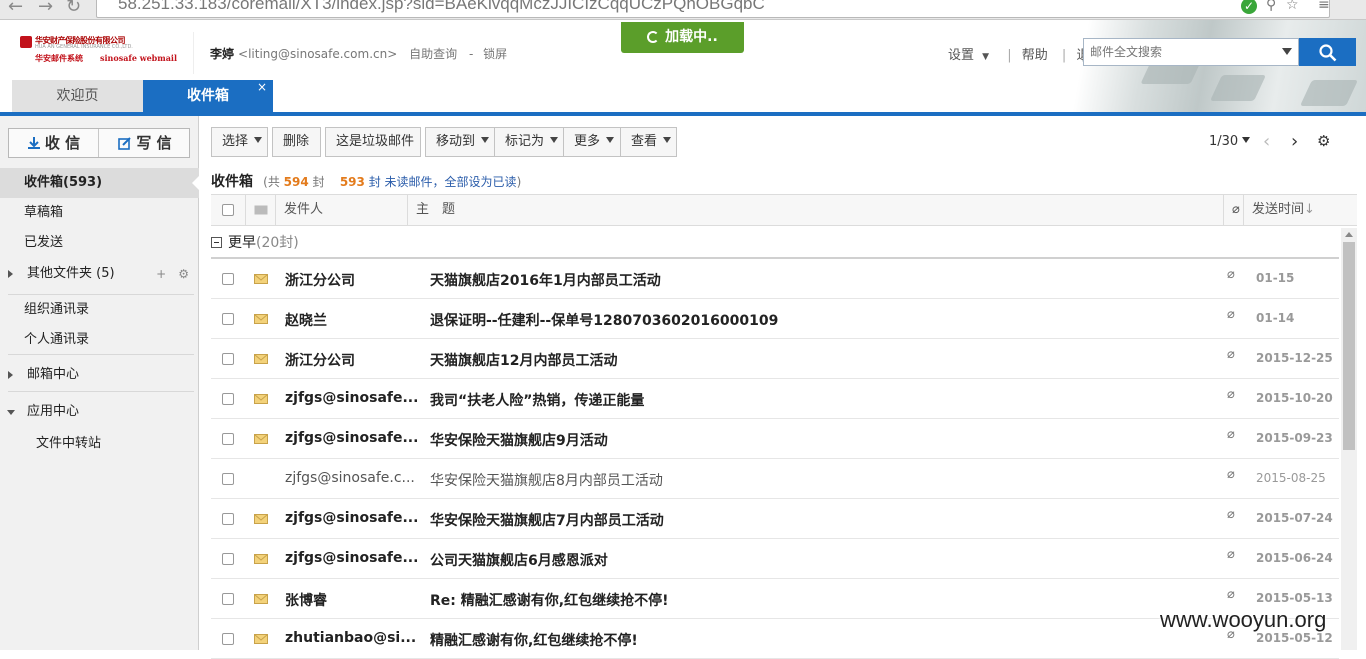  I want to click on mark-as-button: 标记为, so click(529, 142).